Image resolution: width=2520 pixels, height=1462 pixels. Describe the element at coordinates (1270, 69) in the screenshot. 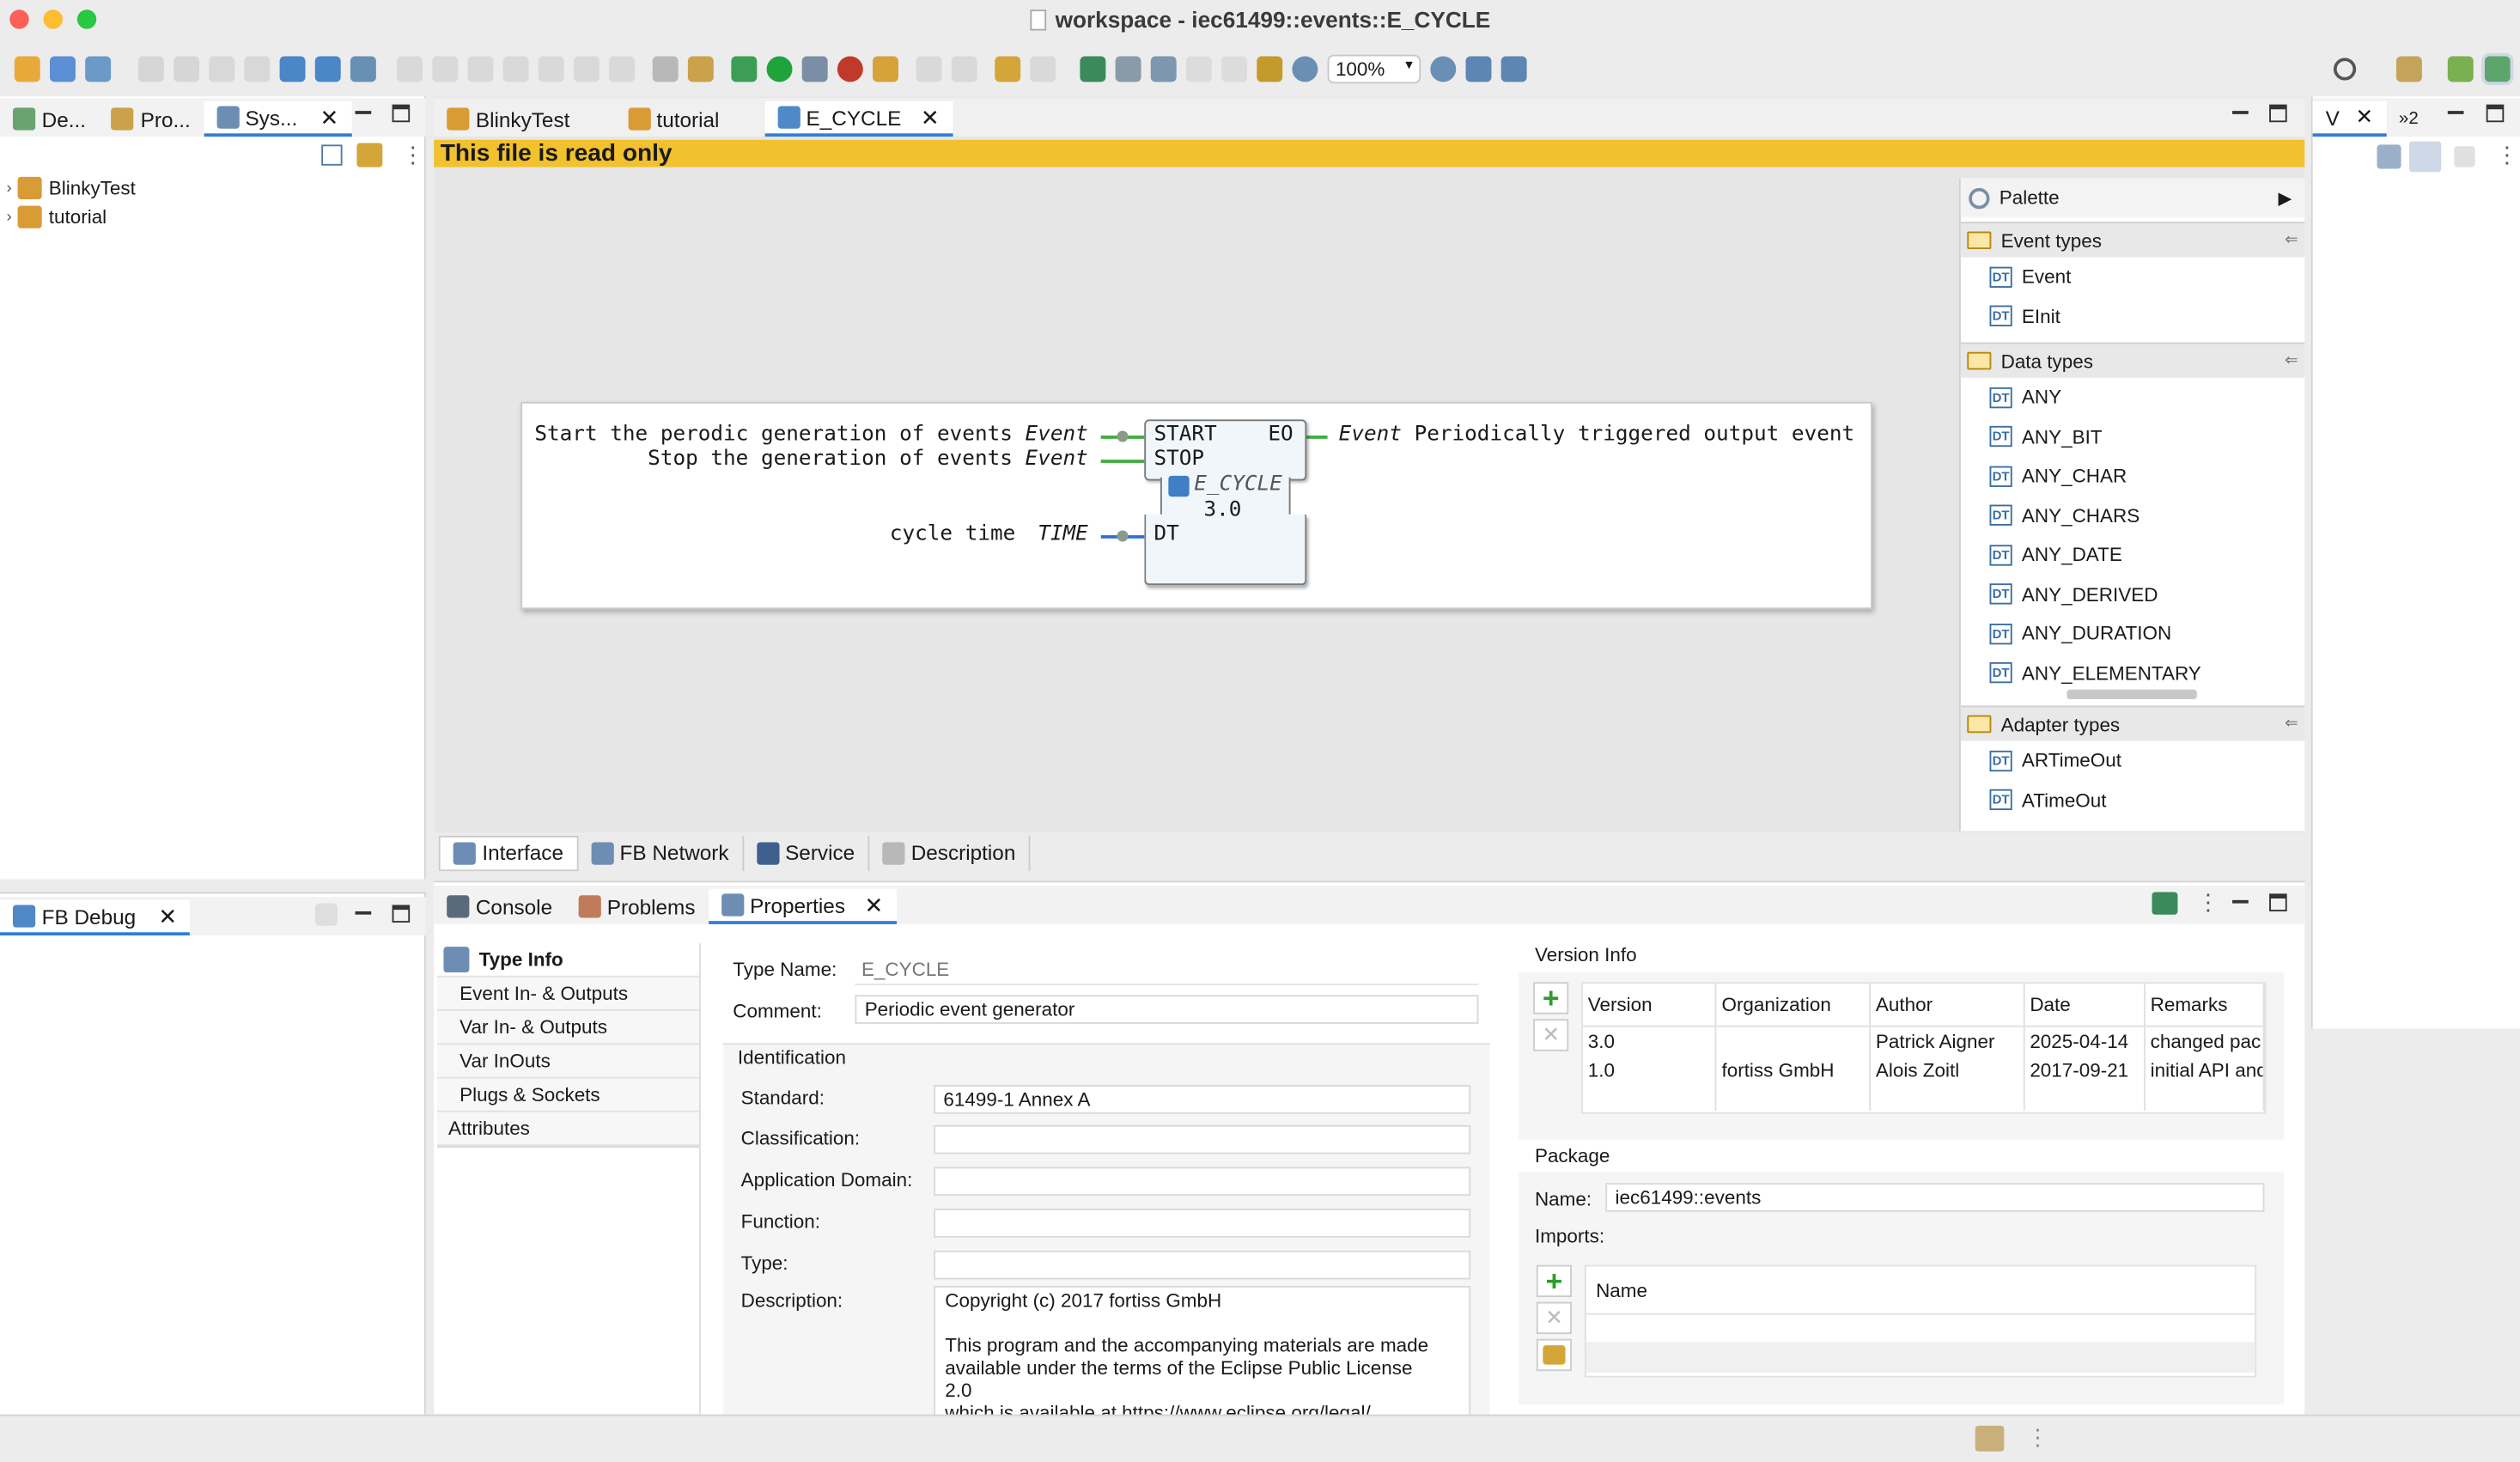

I see `refresh-icon` at that location.